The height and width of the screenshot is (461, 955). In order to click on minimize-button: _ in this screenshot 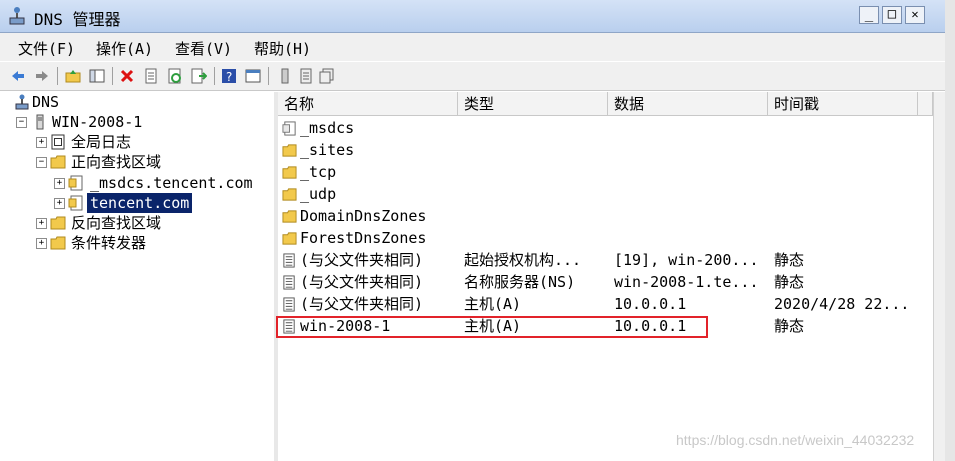, I will do `click(869, 15)`.